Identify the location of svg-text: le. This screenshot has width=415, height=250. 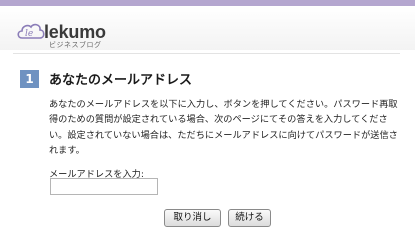
(29, 34).